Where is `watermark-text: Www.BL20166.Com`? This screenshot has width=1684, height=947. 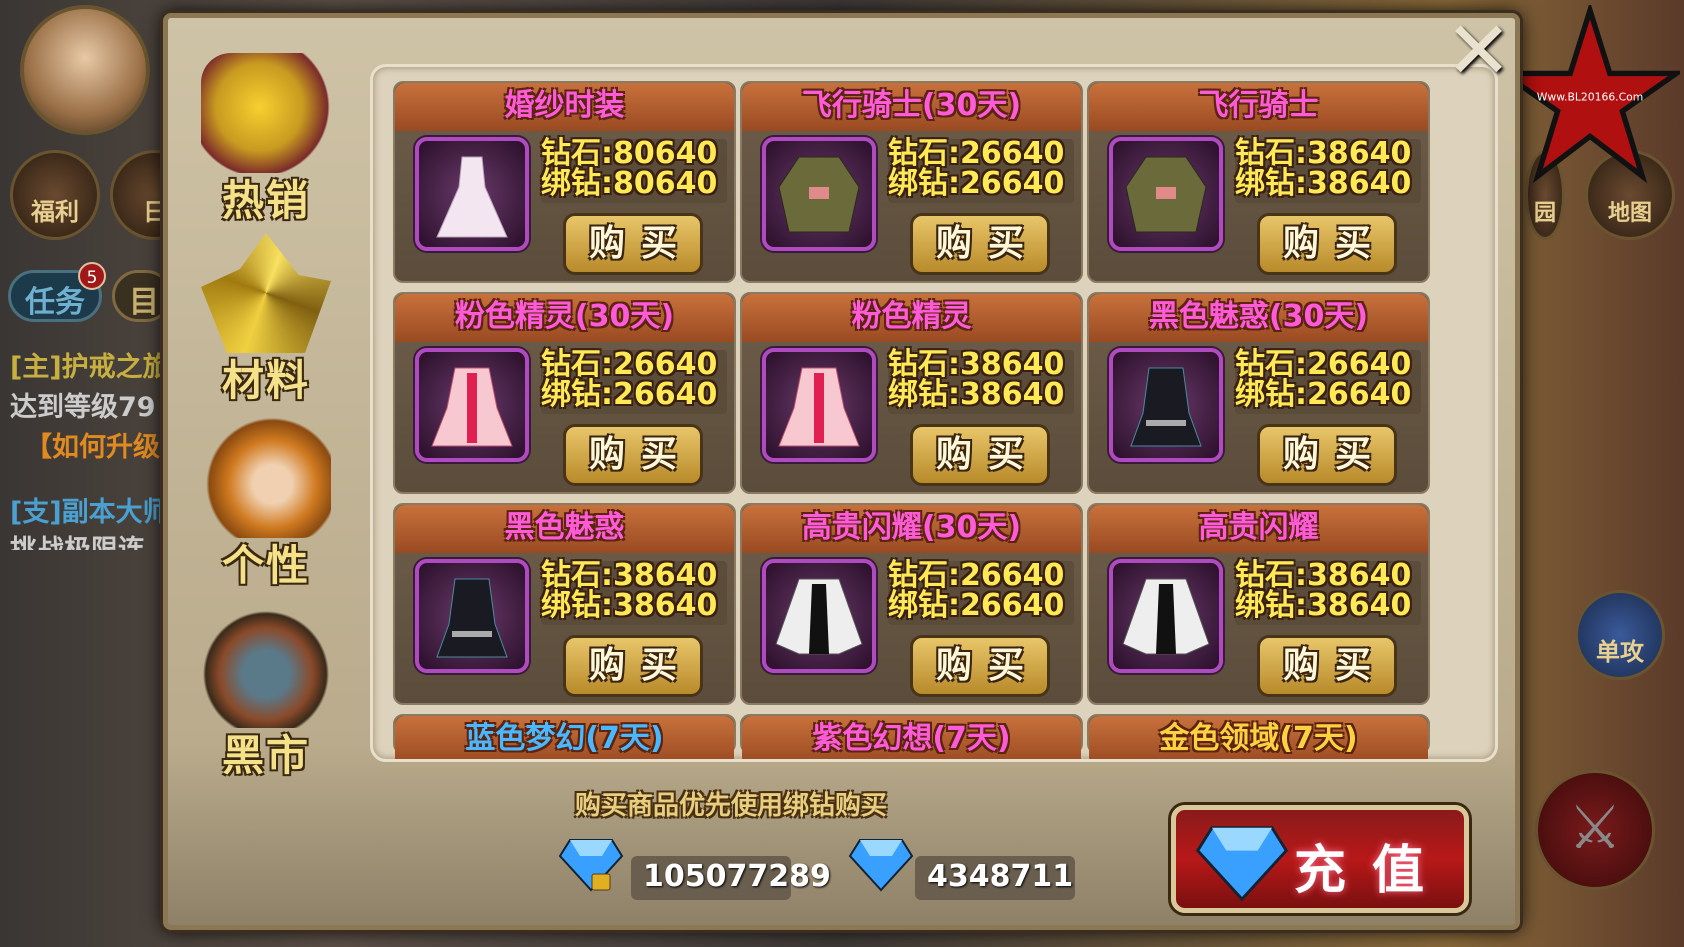
watermark-text: Www.BL20166.Com is located at coordinates (1590, 96).